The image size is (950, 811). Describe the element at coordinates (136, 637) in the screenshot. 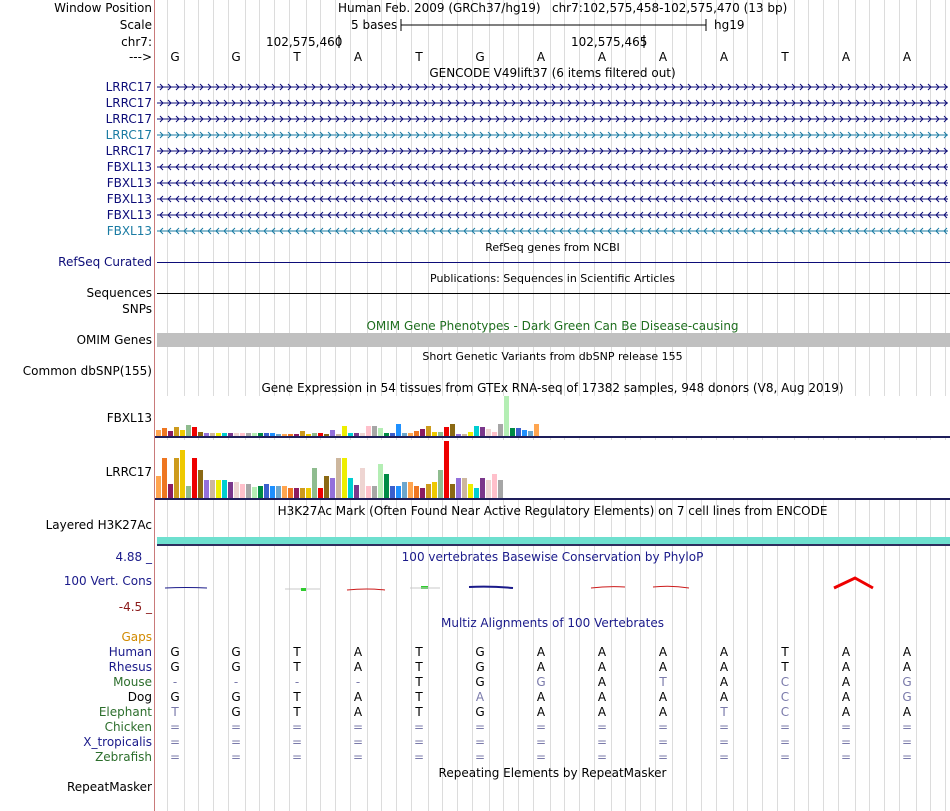

I see `gaps-label: Gaps` at that location.